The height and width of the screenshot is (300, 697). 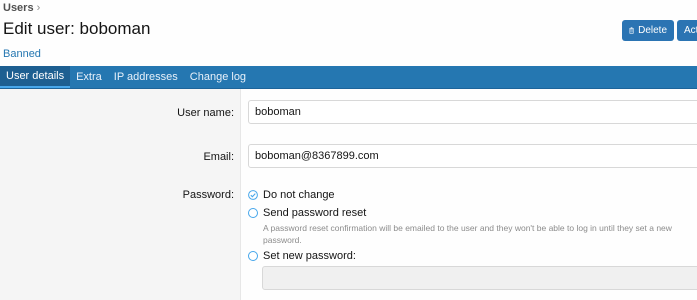 What do you see at coordinates (472, 112) in the screenshot?
I see `username-input` at bounding box center [472, 112].